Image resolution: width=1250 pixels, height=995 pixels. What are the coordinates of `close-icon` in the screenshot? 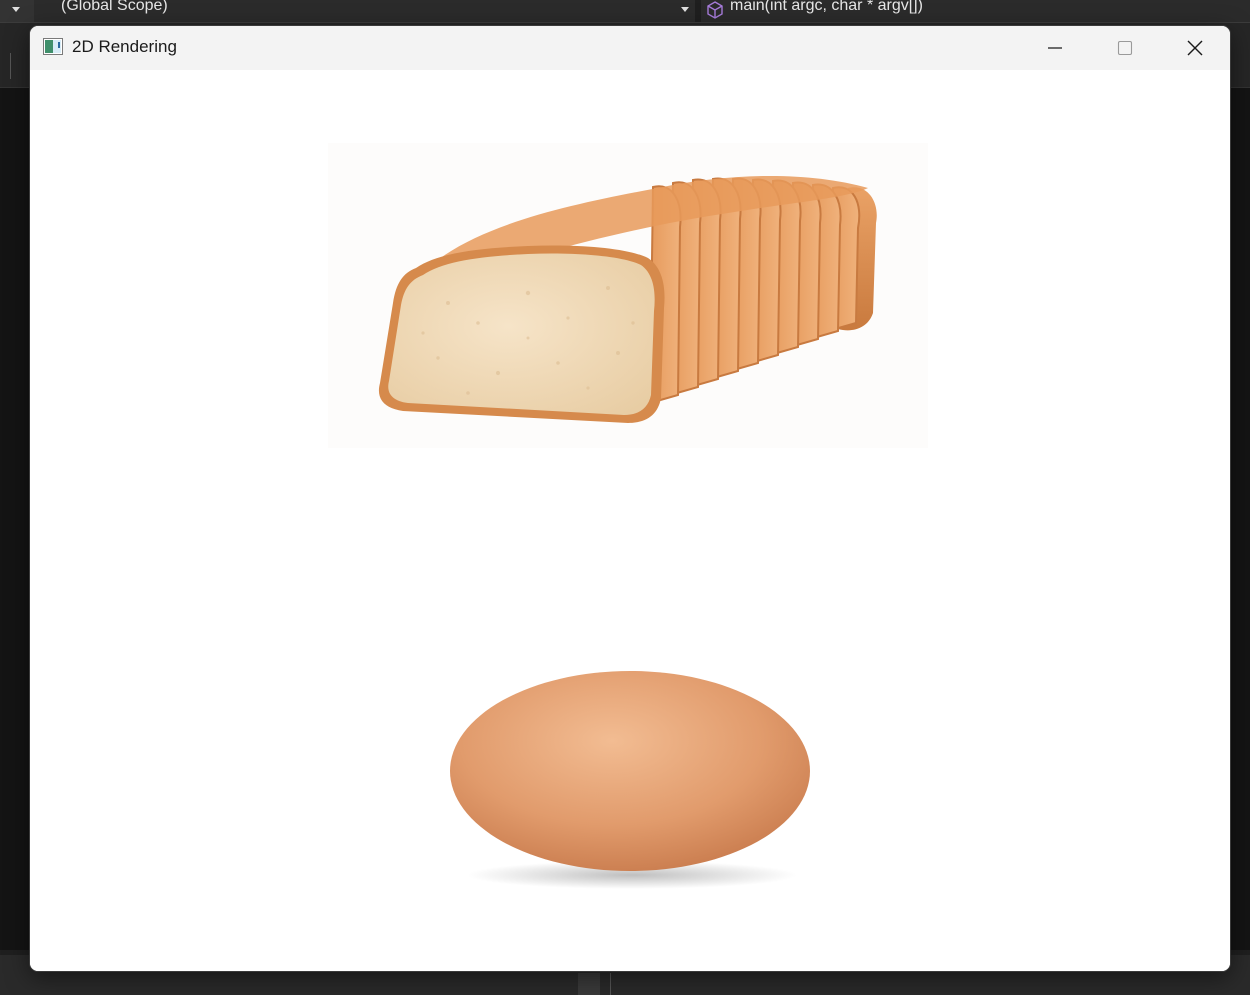 It's located at (1195, 48).